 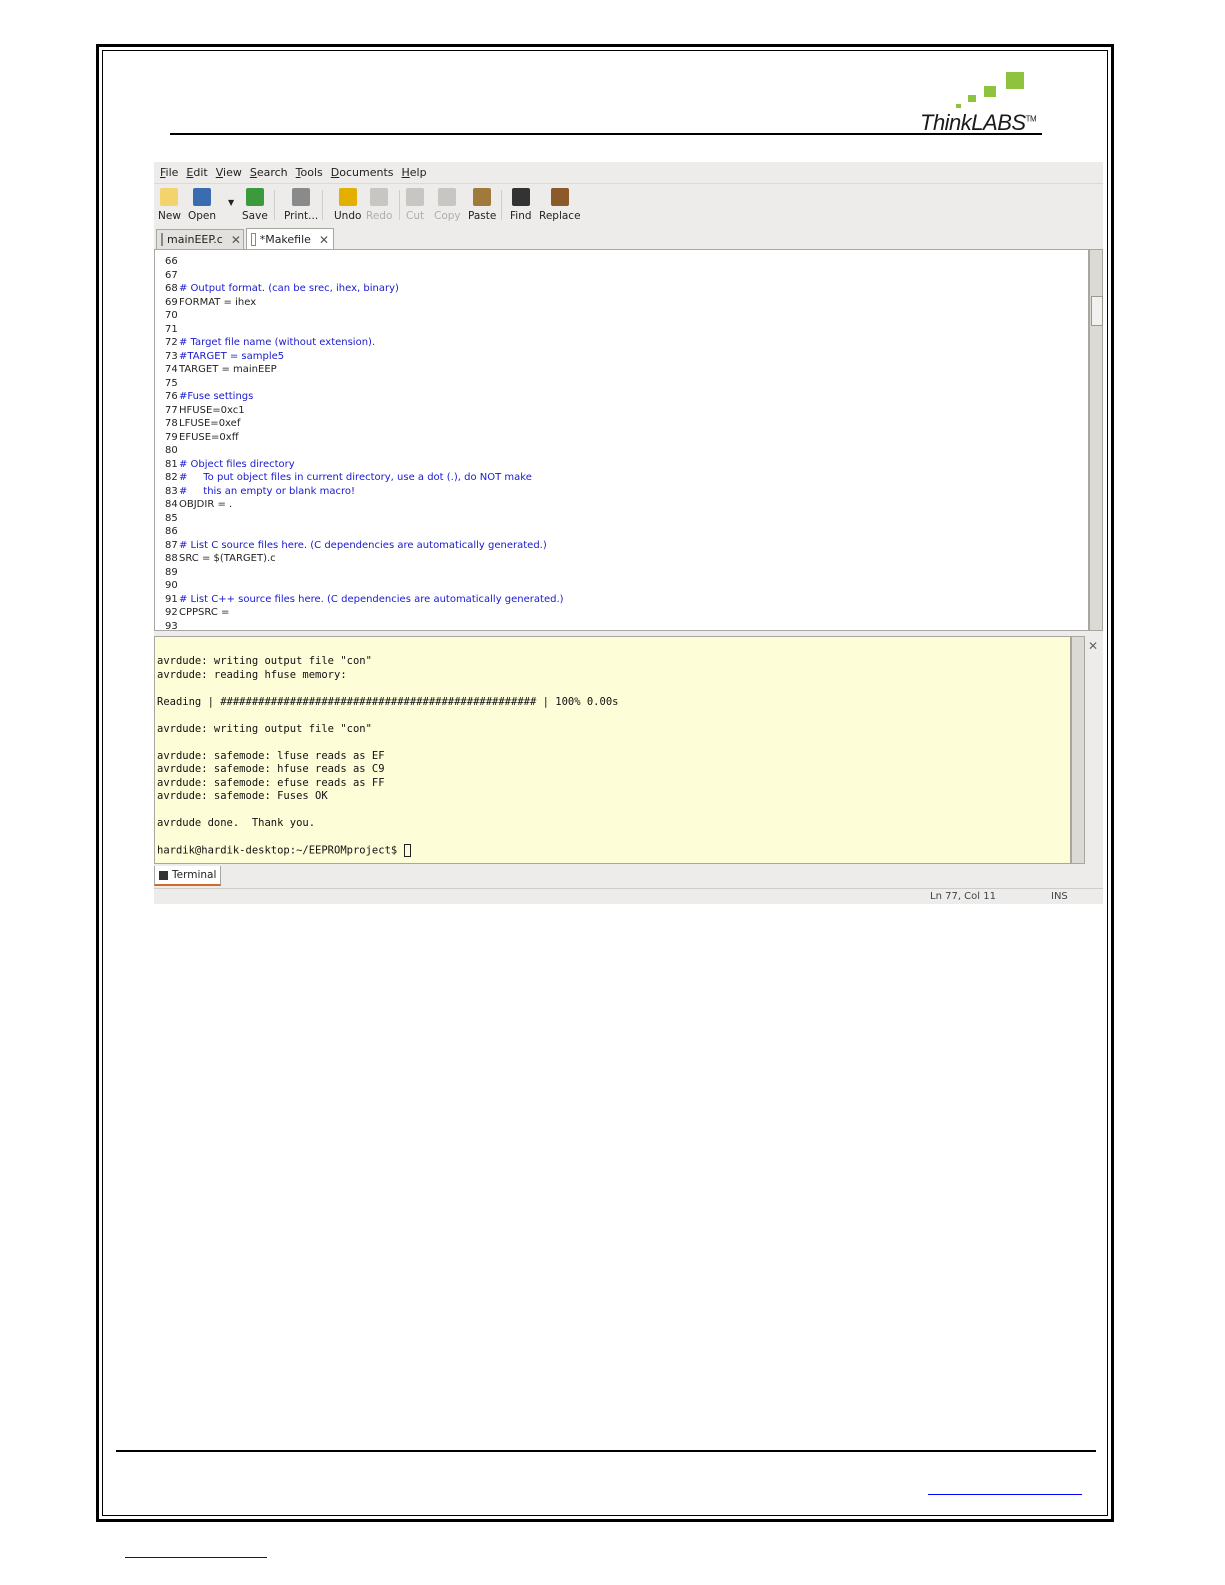 What do you see at coordinates (202, 197) in the screenshot?
I see `open-folder-icon` at bounding box center [202, 197].